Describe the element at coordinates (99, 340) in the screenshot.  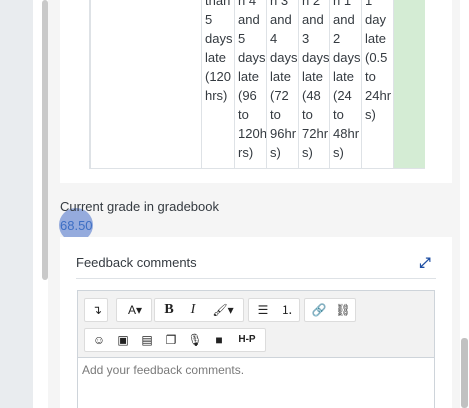
I see `emoji-button: ☺` at that location.